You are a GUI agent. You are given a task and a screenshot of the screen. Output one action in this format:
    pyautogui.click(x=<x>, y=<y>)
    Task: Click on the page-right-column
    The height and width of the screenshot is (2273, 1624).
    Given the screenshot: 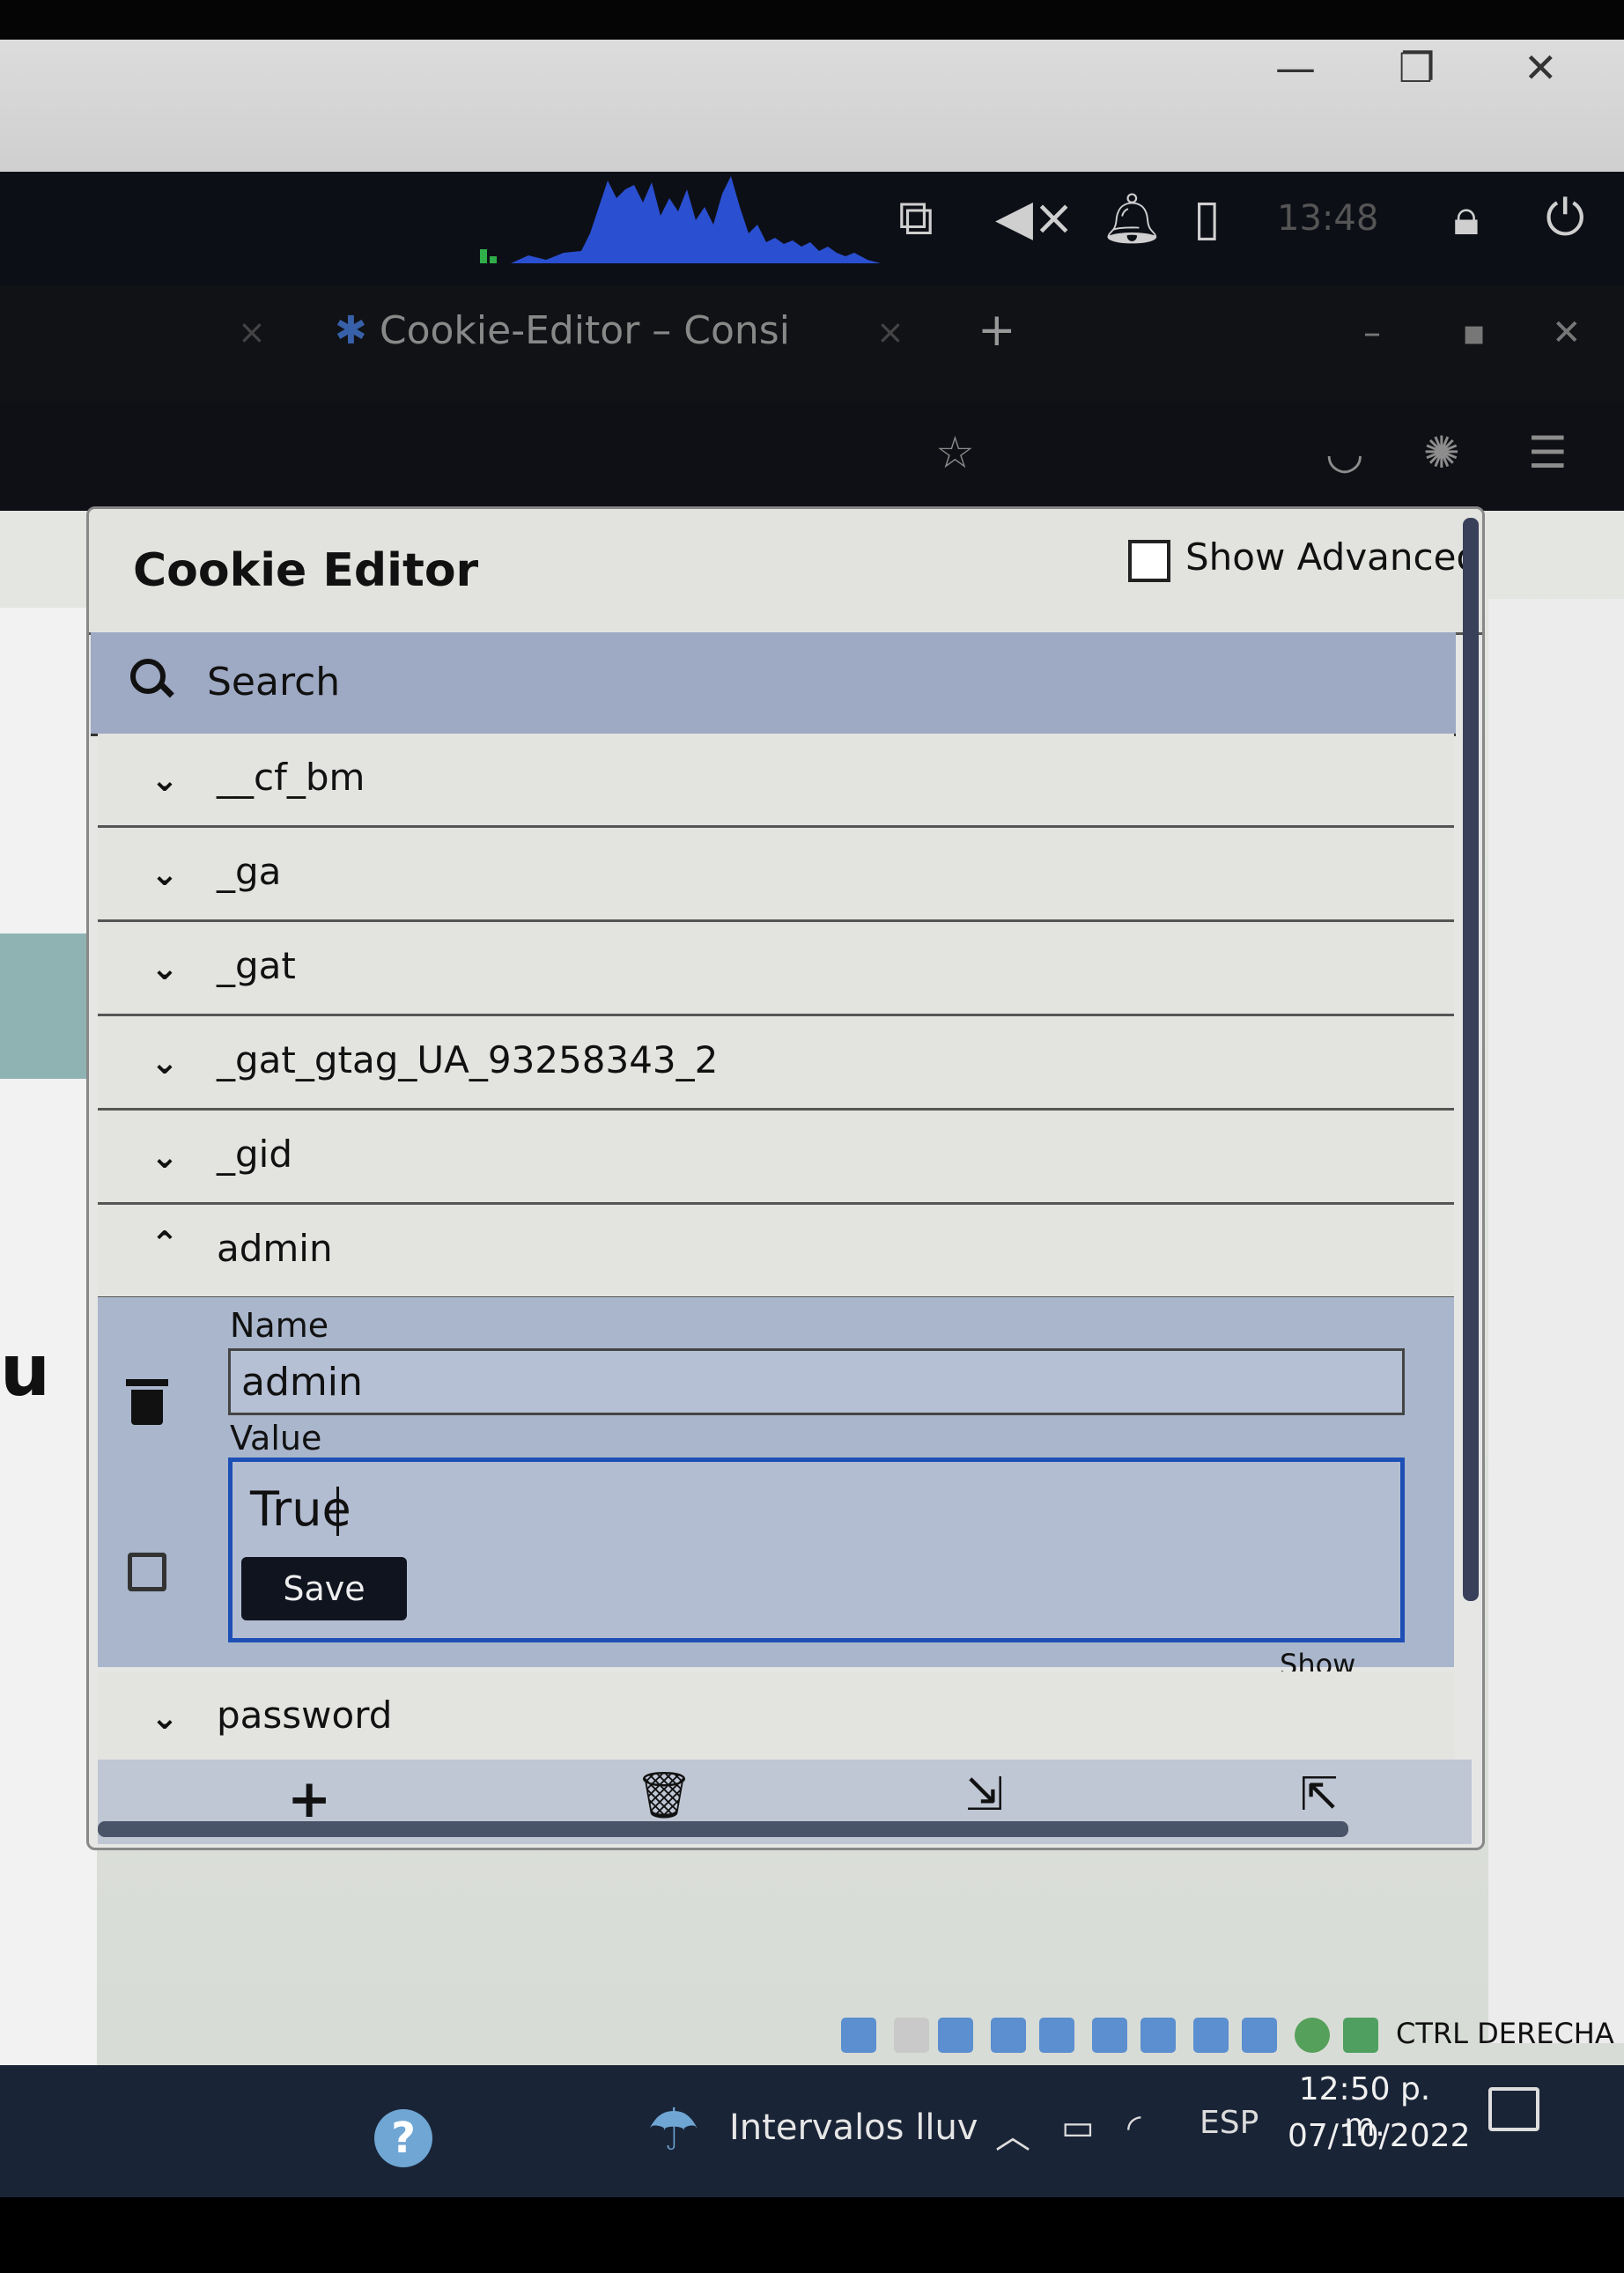 What is the action you would take?
    pyautogui.click(x=1556, y=1321)
    